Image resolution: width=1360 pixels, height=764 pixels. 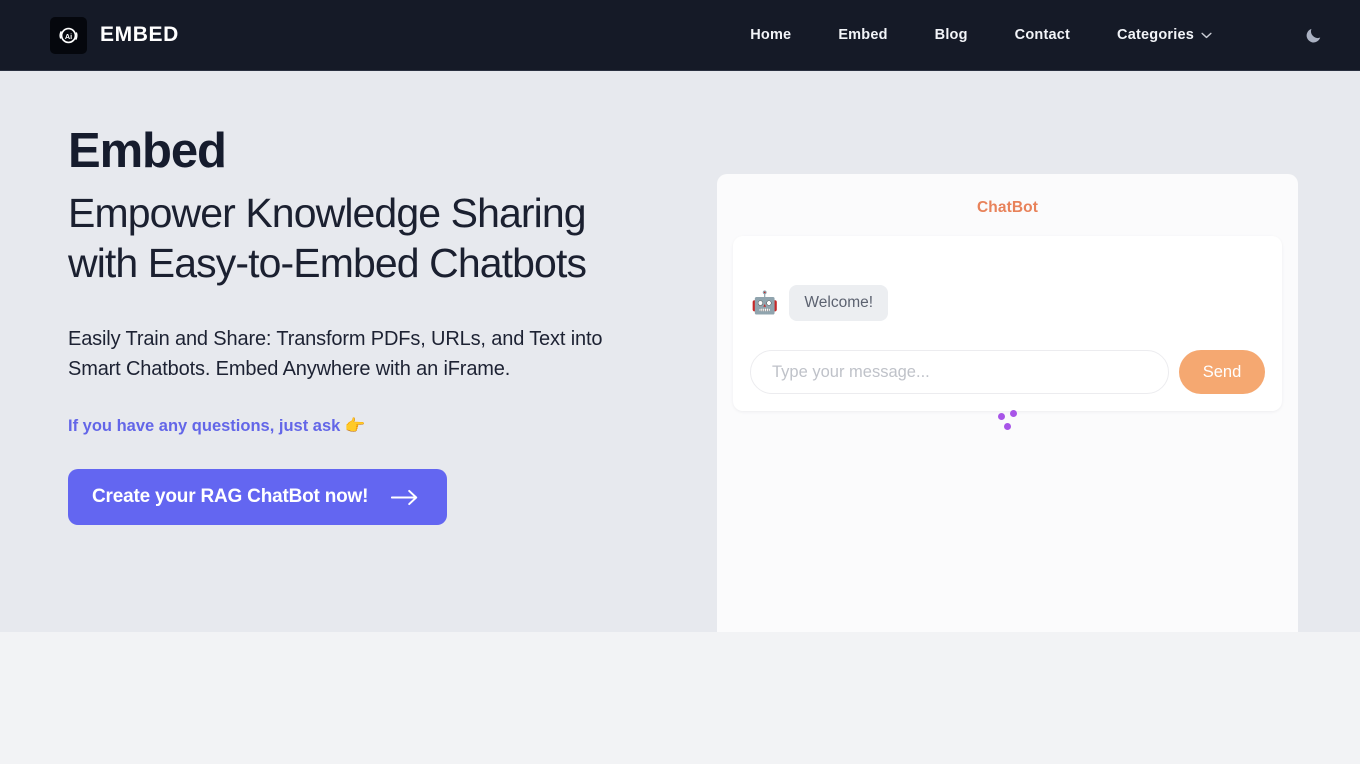 I want to click on nav-item-label: Home, so click(x=771, y=35).